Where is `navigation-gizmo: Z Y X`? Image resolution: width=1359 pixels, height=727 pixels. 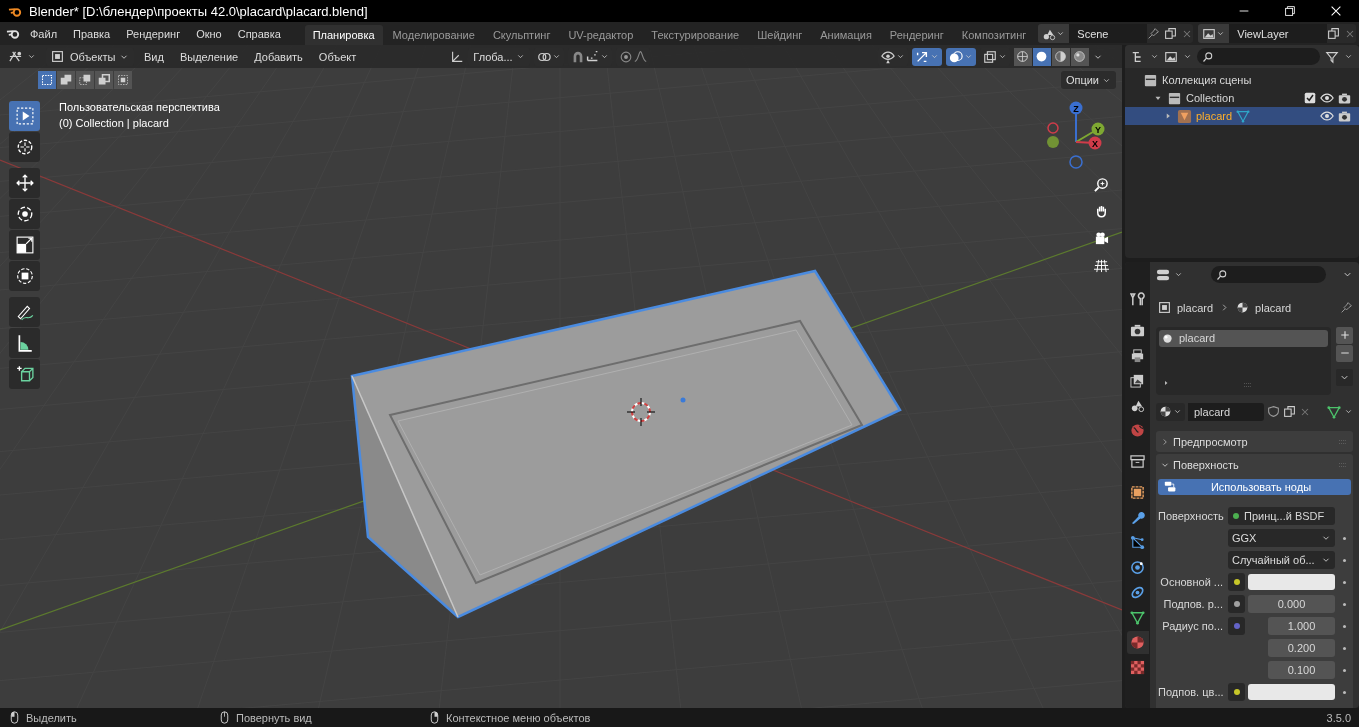 navigation-gizmo: Z Y X is located at coordinates (1076, 138).